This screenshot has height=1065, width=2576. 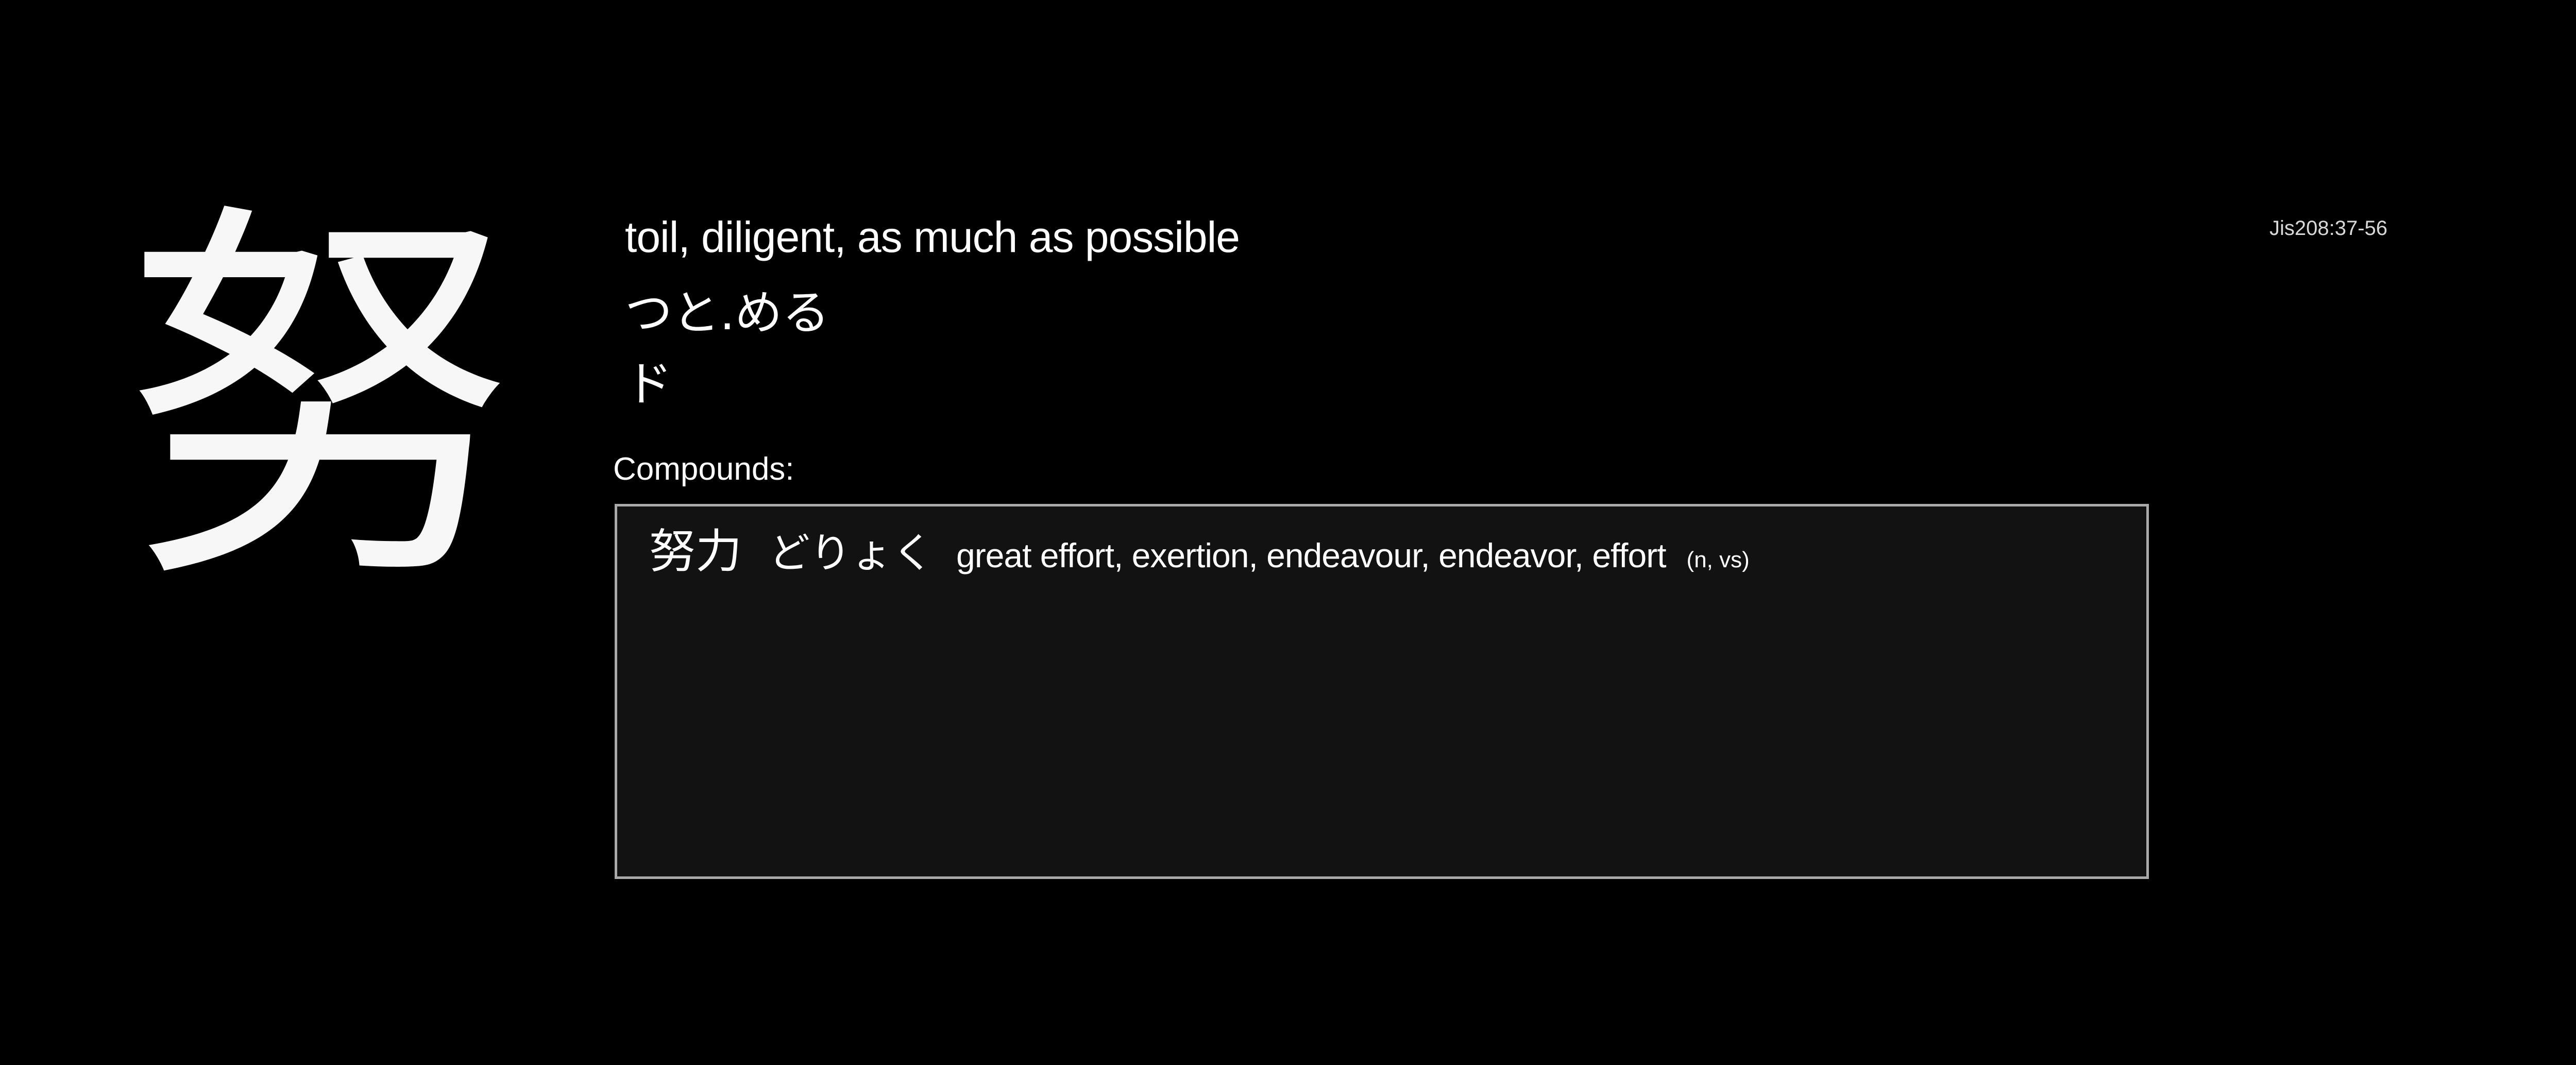 What do you see at coordinates (728, 313) in the screenshot?
I see `kun-reading: つと.める` at bounding box center [728, 313].